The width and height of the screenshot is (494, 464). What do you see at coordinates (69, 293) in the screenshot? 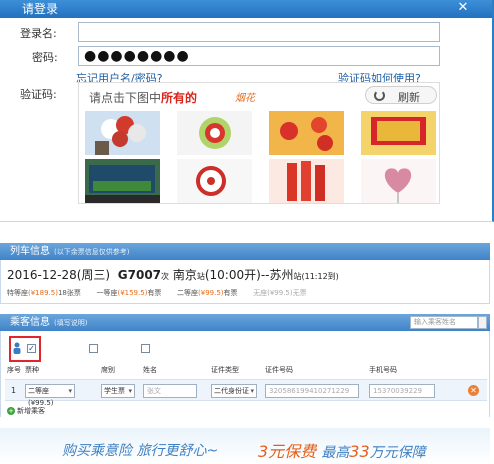
I see `seat-status: 18张票` at bounding box center [69, 293].